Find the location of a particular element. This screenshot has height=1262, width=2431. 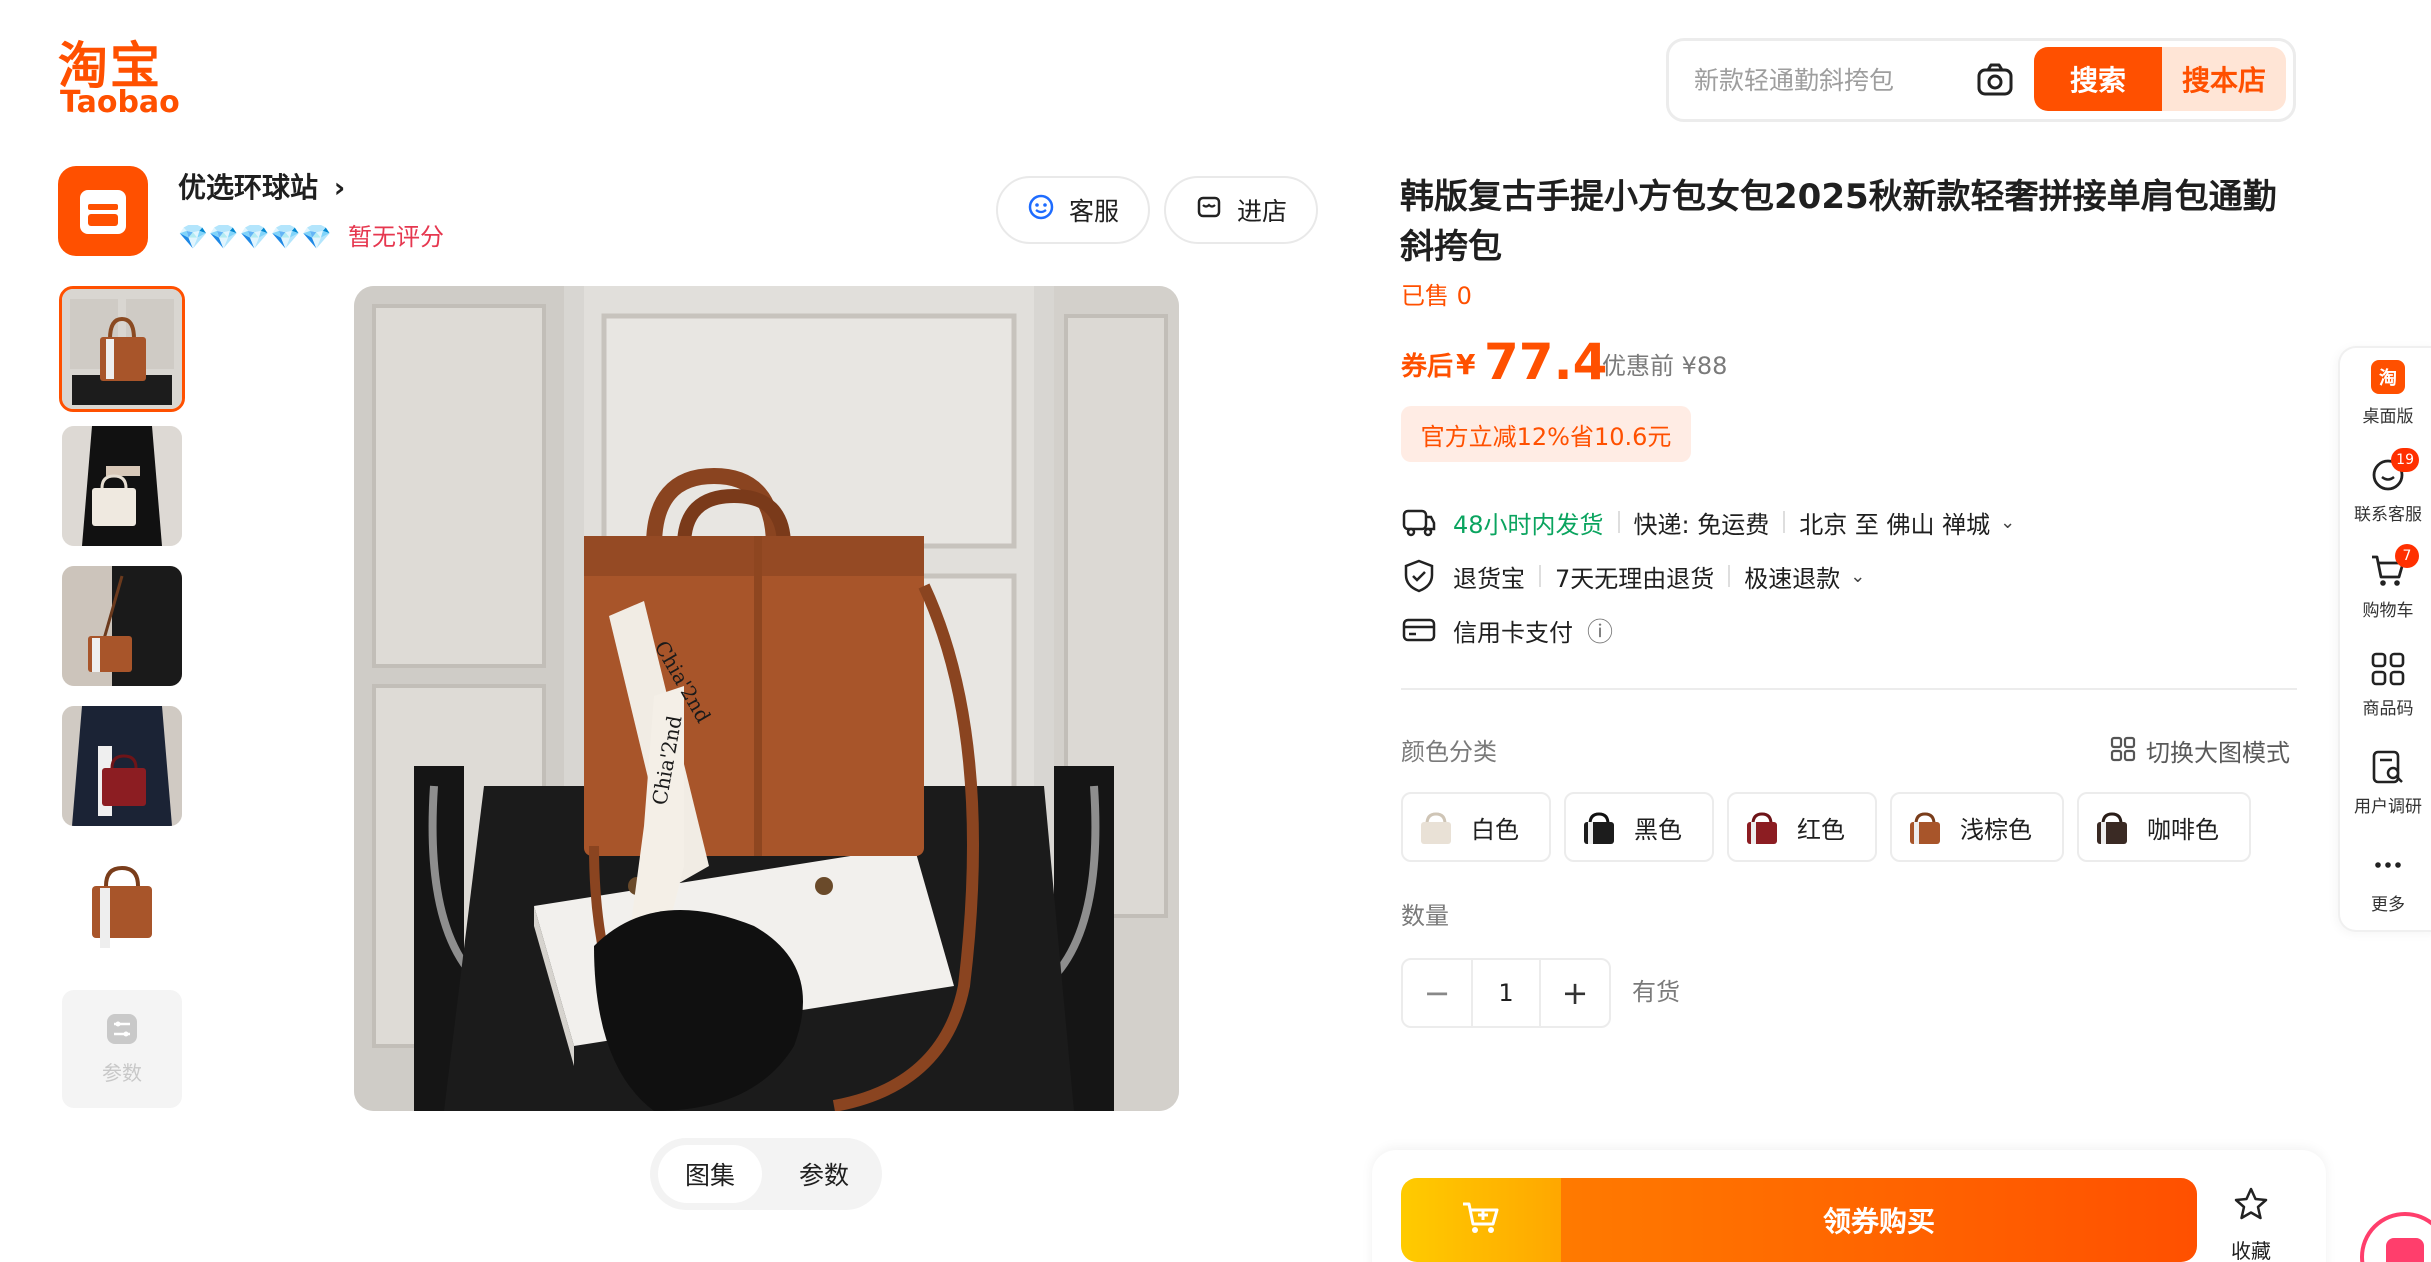

chat-icon: 19 is located at coordinates (2394, 471).